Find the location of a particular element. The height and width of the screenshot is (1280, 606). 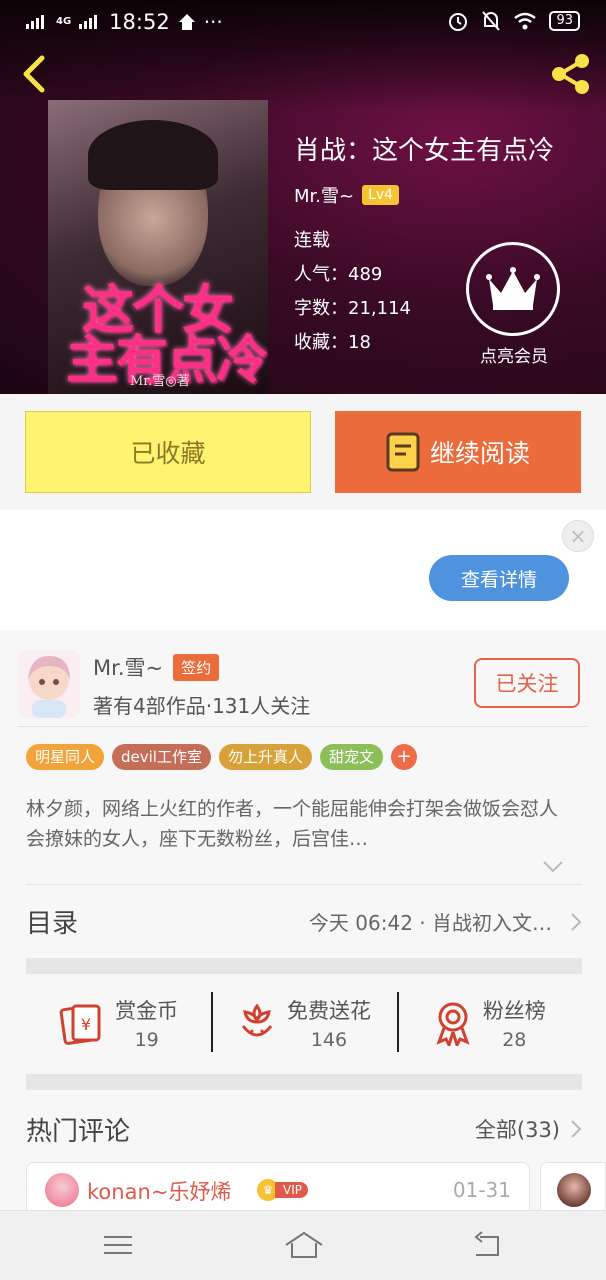

cover-hair is located at coordinates (153, 155).